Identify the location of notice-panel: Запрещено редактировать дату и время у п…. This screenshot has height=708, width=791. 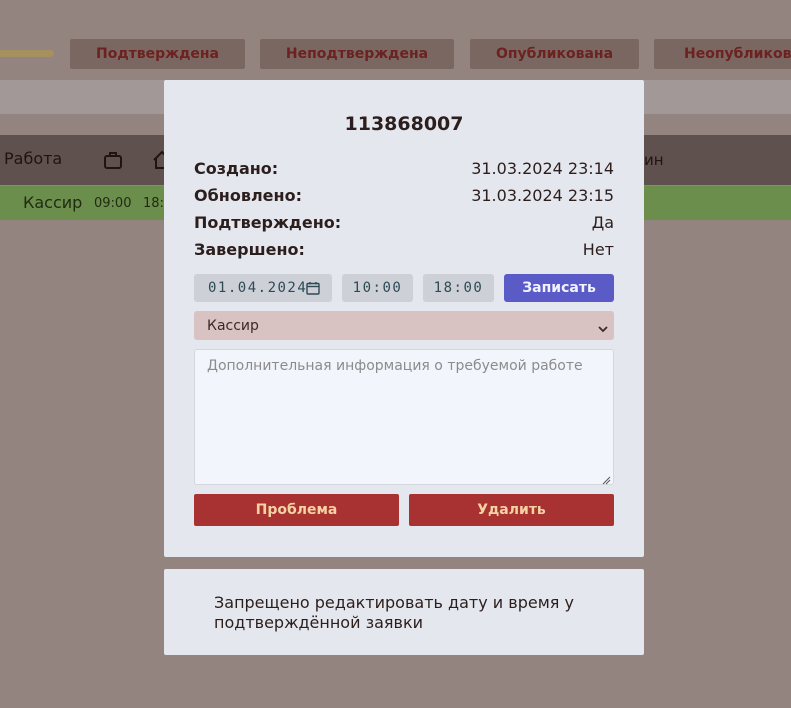
(404, 612).